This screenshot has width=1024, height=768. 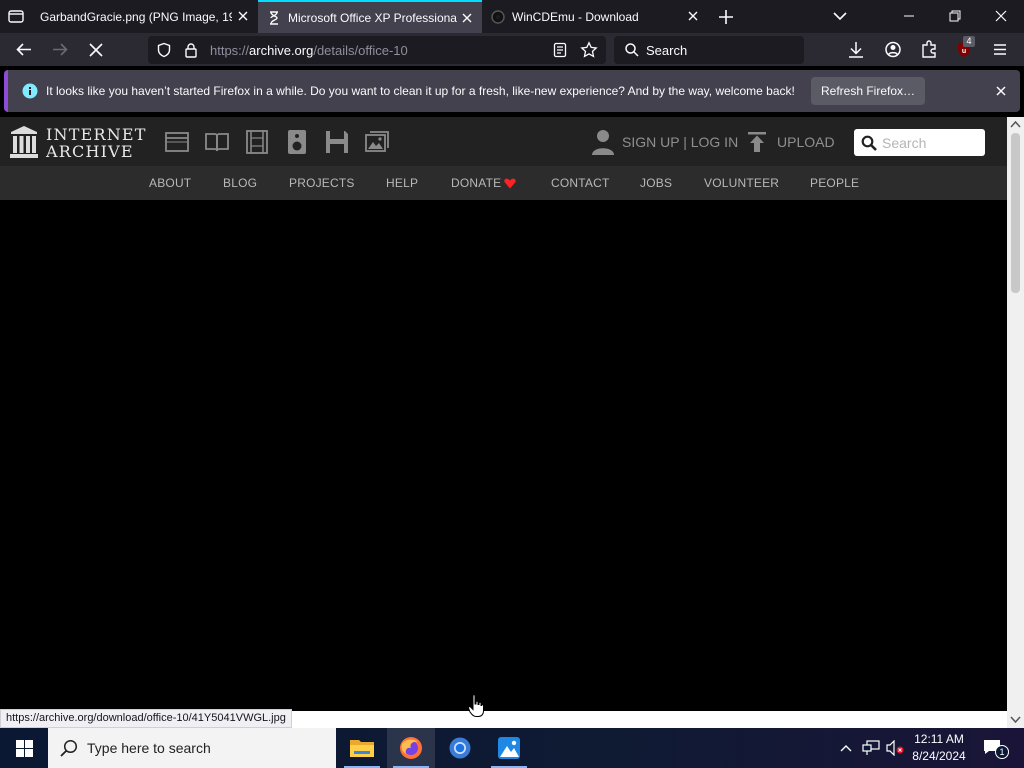 I want to click on nav-people: PEOPLE, so click(x=834, y=183).